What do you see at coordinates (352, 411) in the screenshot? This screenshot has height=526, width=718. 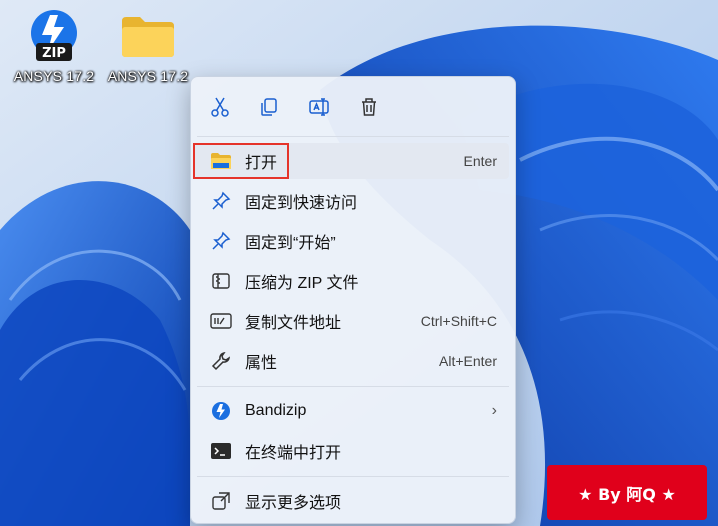 I see `menu-item-bandizip: Bandizip ›` at bounding box center [352, 411].